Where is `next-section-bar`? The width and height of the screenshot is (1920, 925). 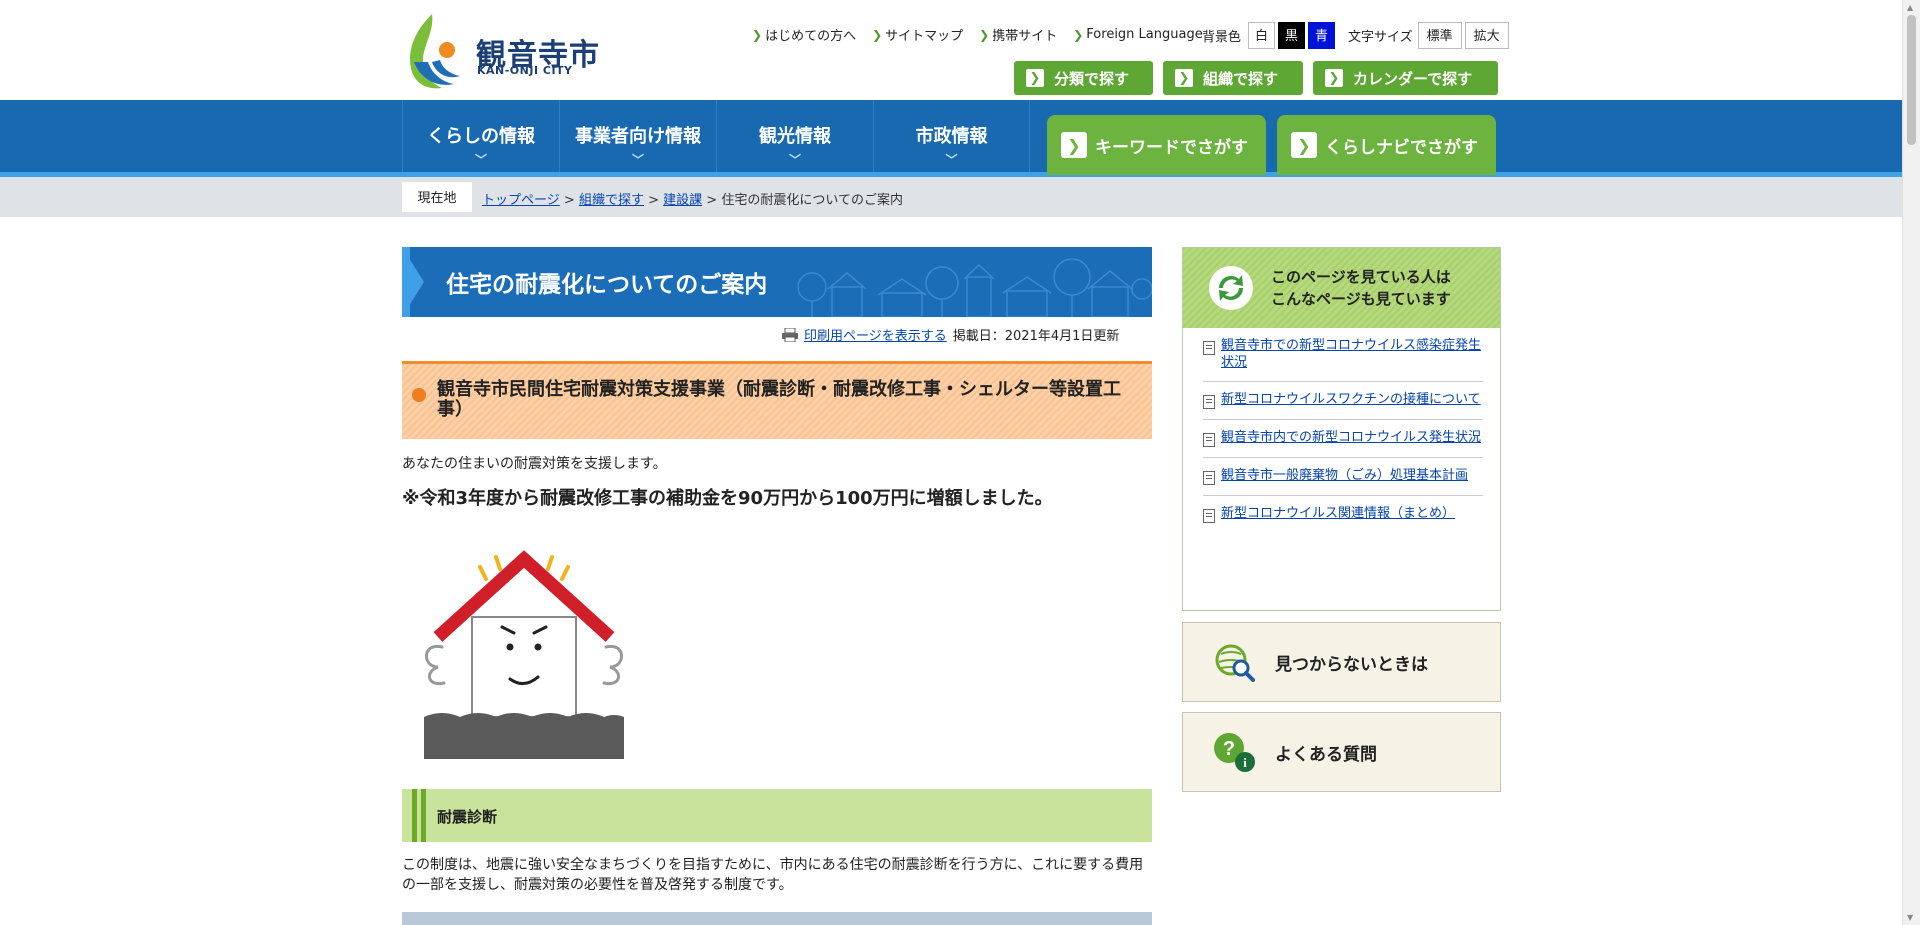
next-section-bar is located at coordinates (777, 918).